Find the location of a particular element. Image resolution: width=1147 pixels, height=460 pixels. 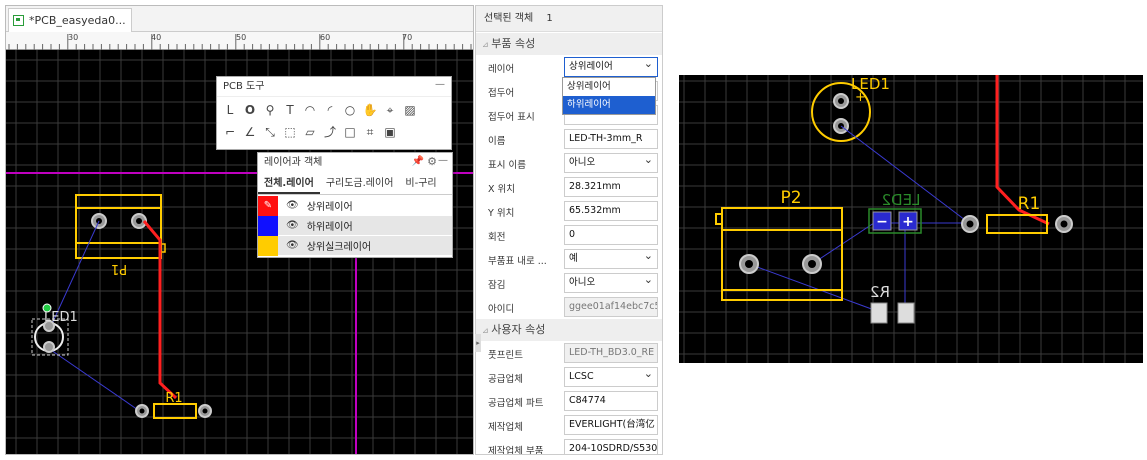

layer-row: 👁 상위실크레이어 is located at coordinates (355, 245).